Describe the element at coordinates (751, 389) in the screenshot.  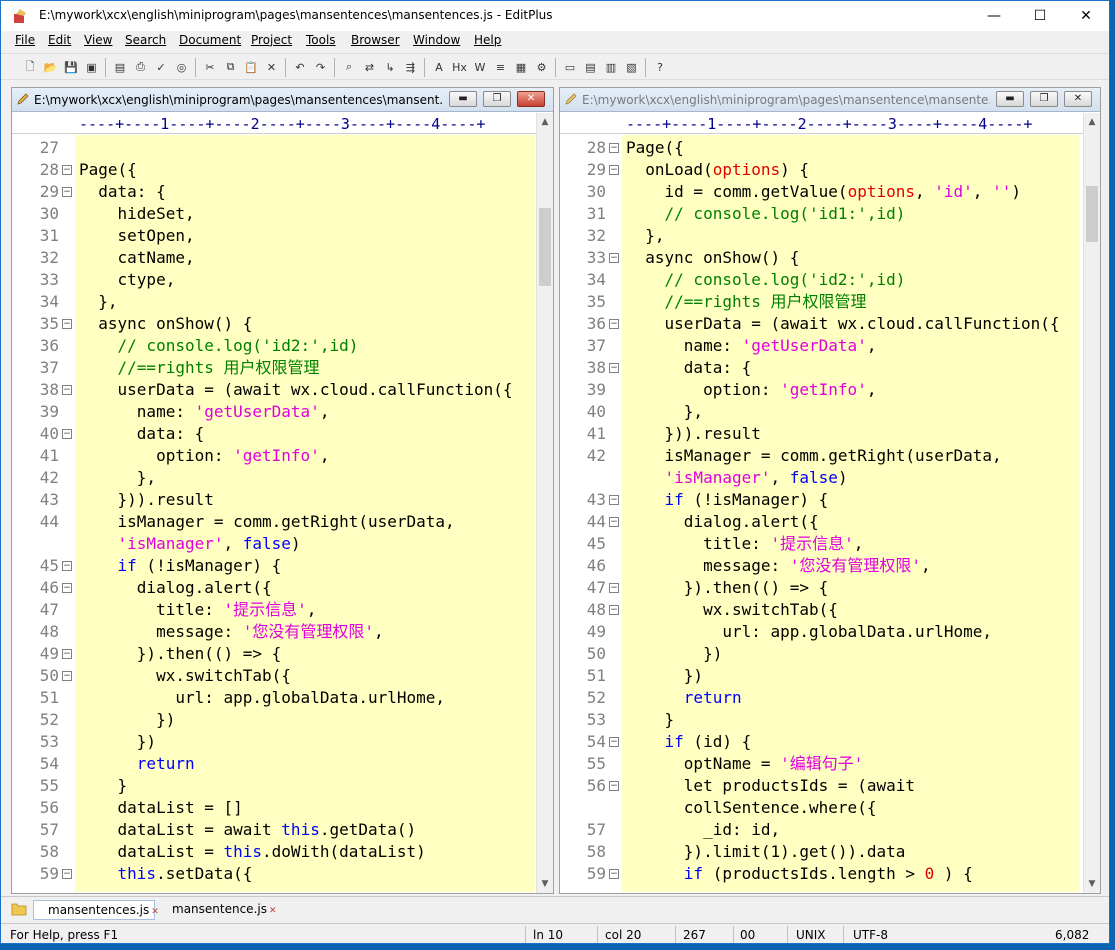
I see `code-line: option: 'getInfo',` at that location.